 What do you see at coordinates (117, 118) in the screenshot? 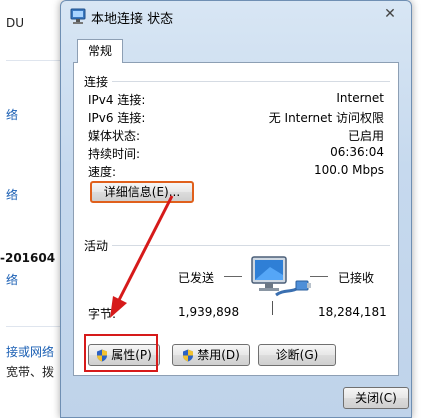
I see `ipv6-label: IPv6 连接:` at bounding box center [117, 118].